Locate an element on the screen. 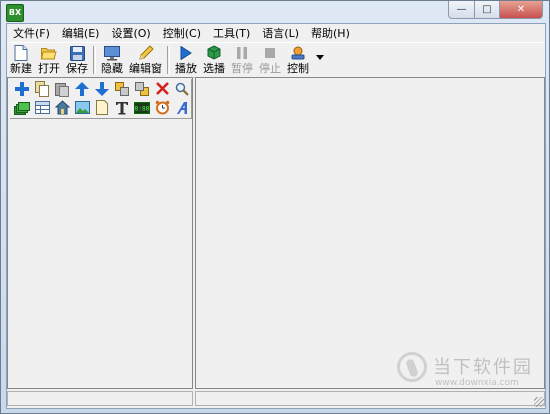 This screenshot has height=414, width=550. resize-grip is located at coordinates (539, 402).